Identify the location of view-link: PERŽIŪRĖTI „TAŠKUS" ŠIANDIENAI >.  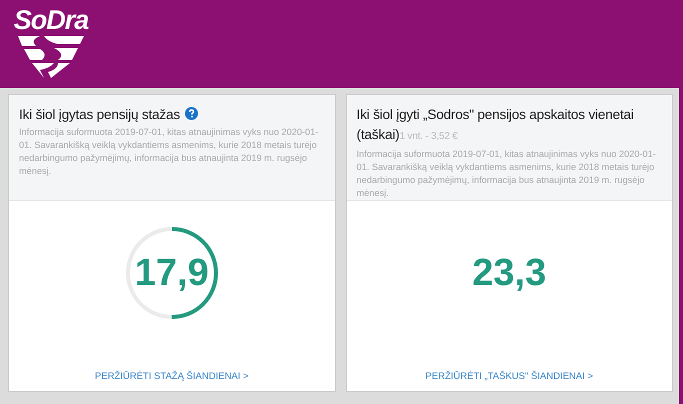
(509, 376).